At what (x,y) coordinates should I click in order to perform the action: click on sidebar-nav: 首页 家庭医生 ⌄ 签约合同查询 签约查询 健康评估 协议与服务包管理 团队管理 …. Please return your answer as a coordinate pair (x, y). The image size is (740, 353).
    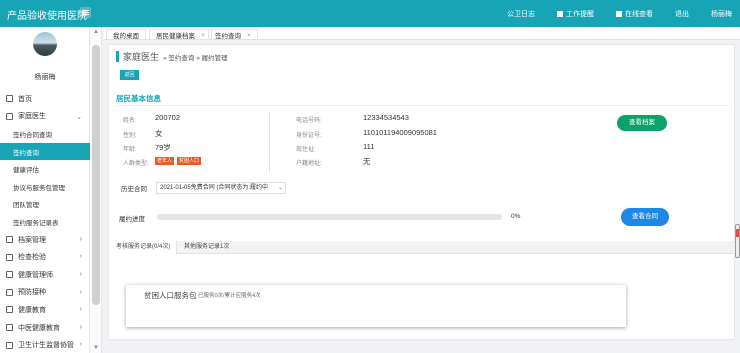
    Looking at the image, I should click on (45, 221).